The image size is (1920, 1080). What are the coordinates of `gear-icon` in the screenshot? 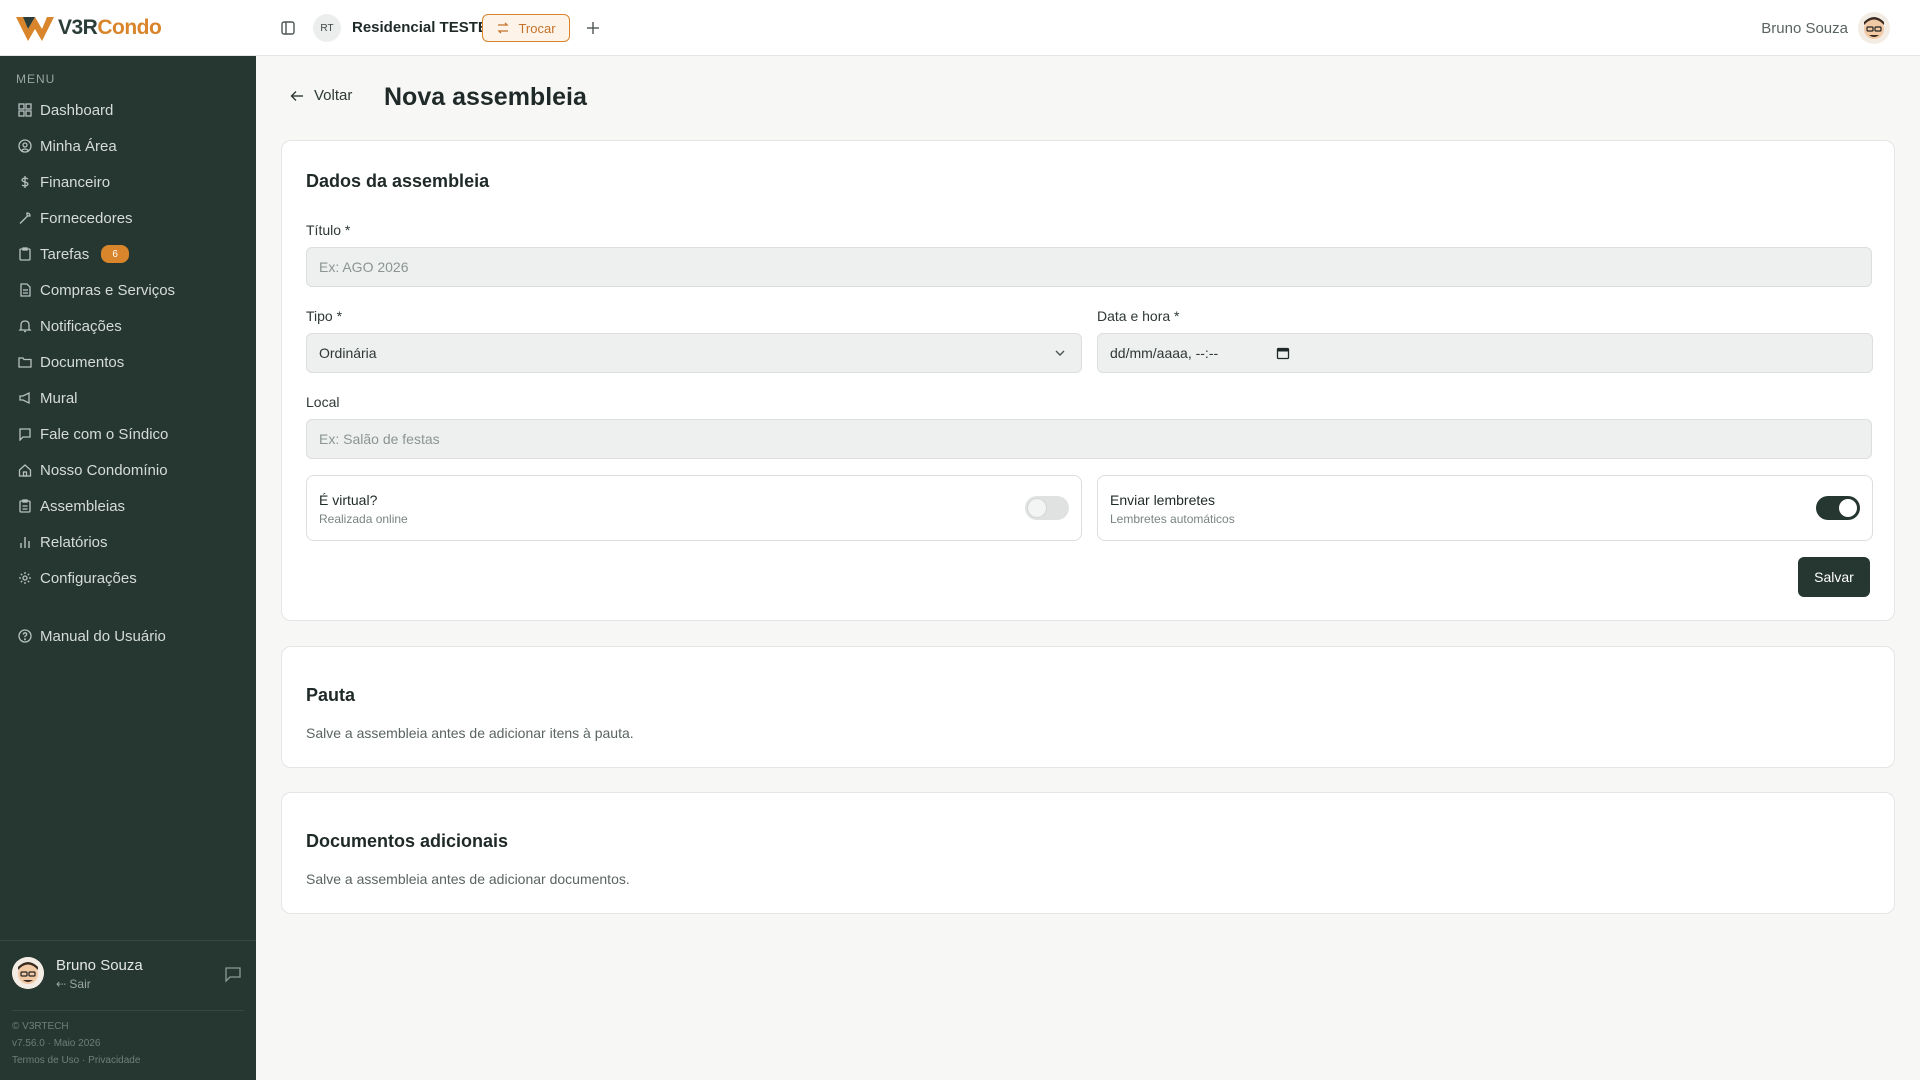 It's located at (25, 578).